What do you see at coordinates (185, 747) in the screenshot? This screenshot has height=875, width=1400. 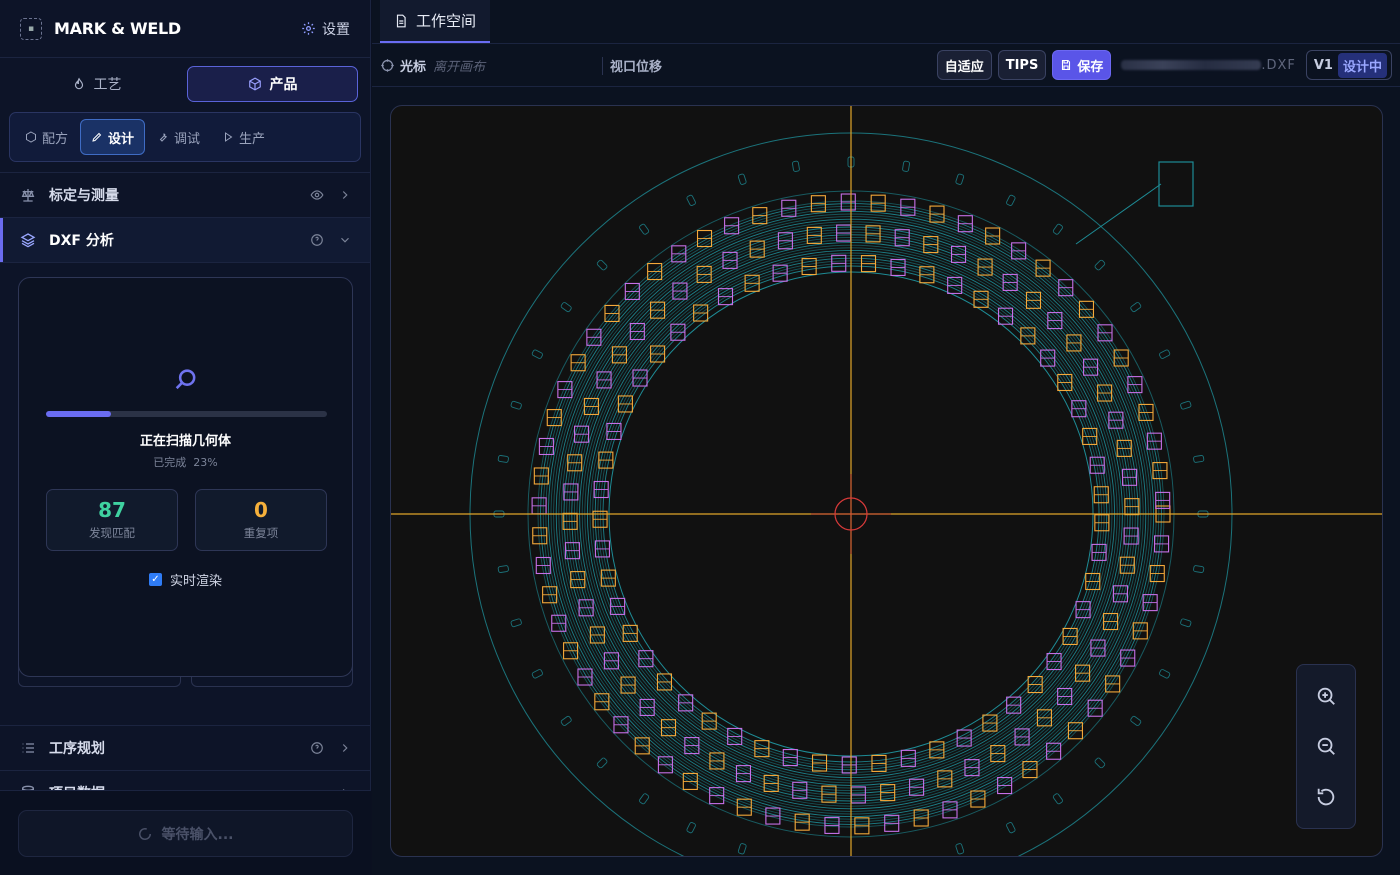 I see `section-process-planning: 工序规划` at bounding box center [185, 747].